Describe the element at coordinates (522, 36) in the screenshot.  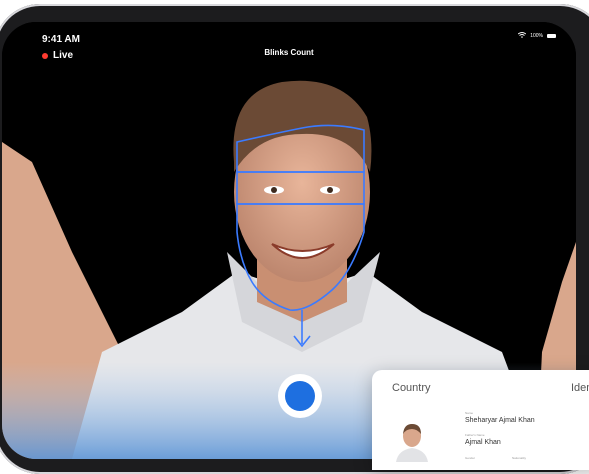
I see `wifi-icon` at that location.